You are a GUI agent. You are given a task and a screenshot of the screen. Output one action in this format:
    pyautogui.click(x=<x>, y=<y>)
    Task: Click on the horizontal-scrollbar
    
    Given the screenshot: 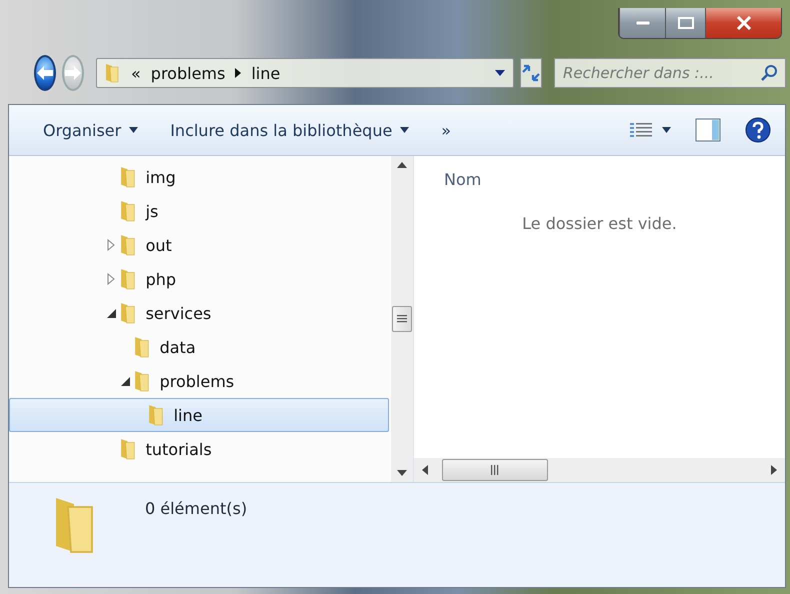 What is the action you would take?
    pyautogui.click(x=599, y=470)
    